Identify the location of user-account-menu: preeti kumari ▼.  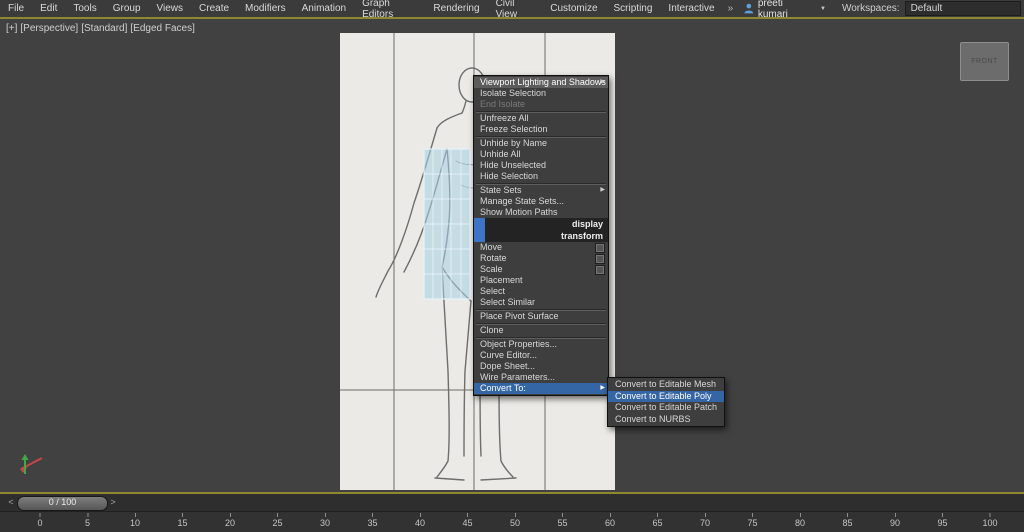
(785, 10).